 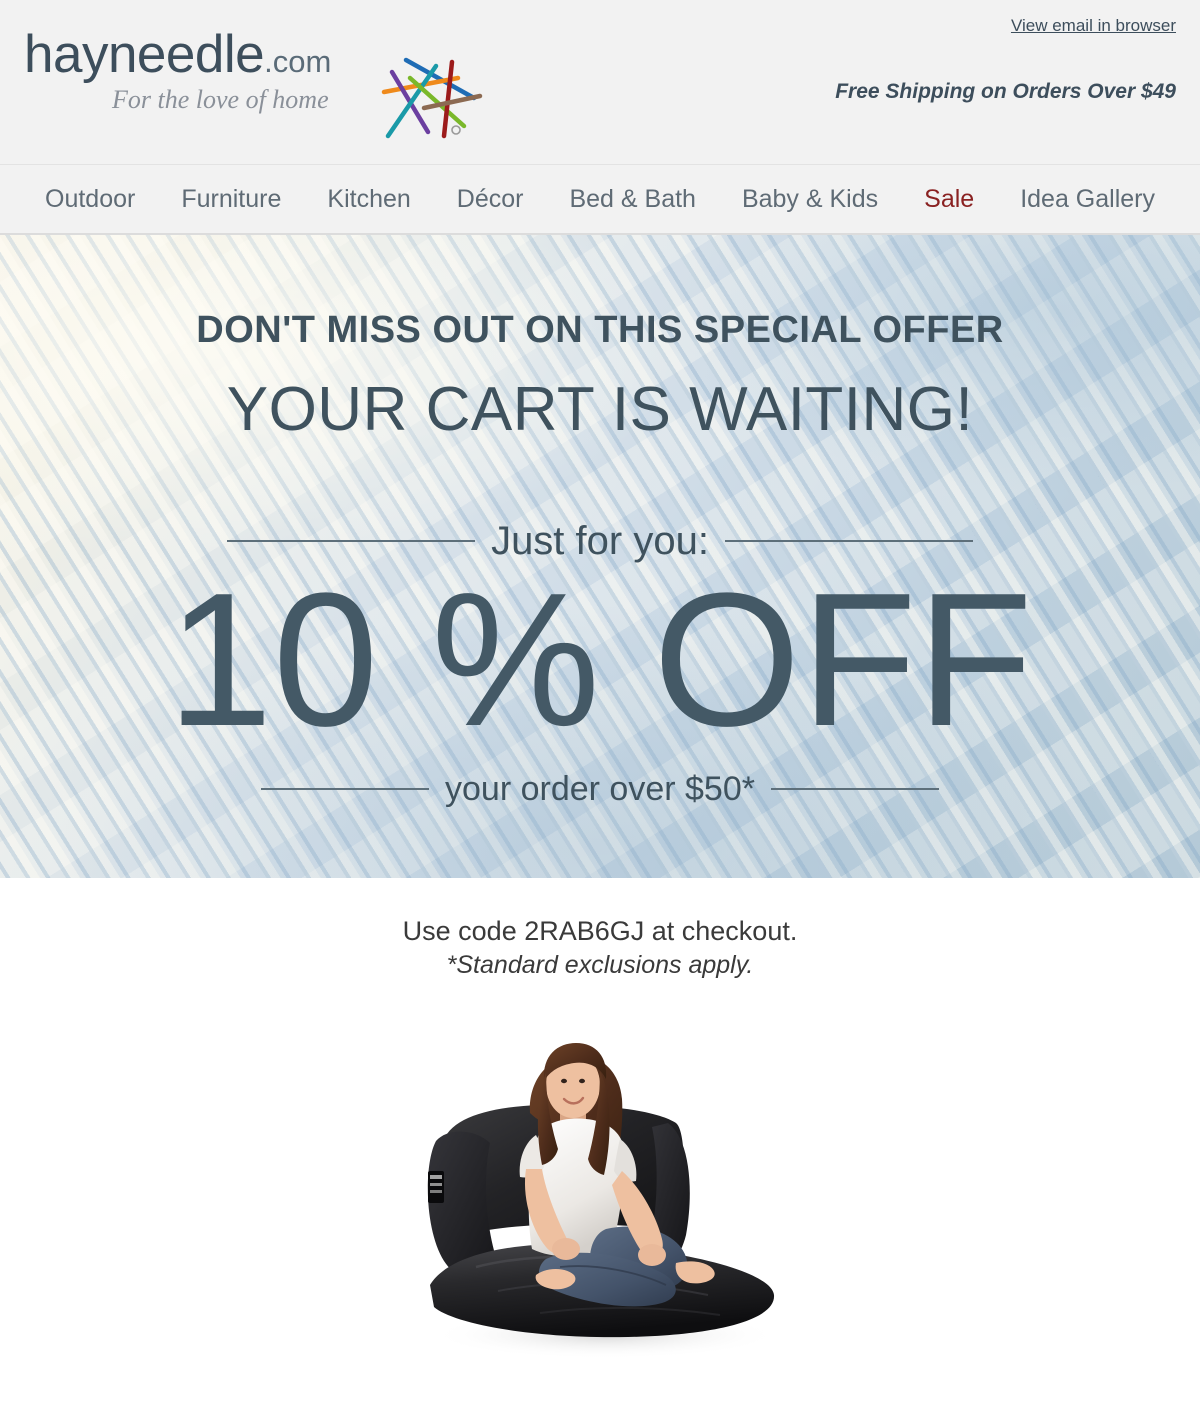 What do you see at coordinates (949, 199) in the screenshot?
I see `nav-item-sale: Sale` at bounding box center [949, 199].